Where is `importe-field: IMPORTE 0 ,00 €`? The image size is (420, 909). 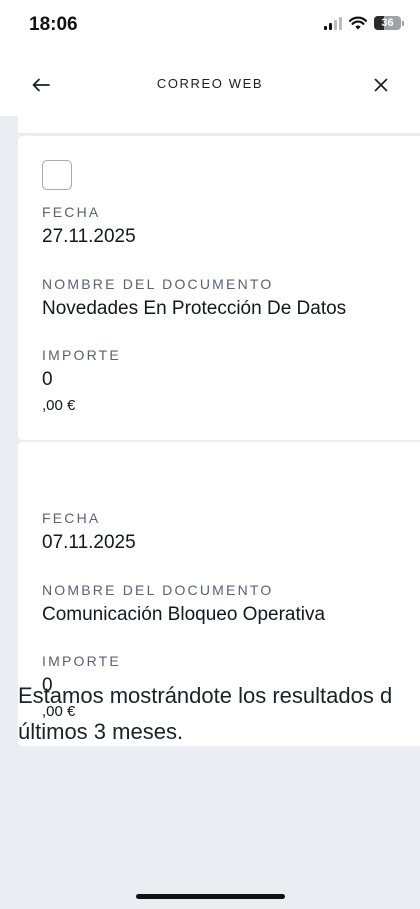
importe-field: IMPORTE 0 ,00 € is located at coordinates (81, 380).